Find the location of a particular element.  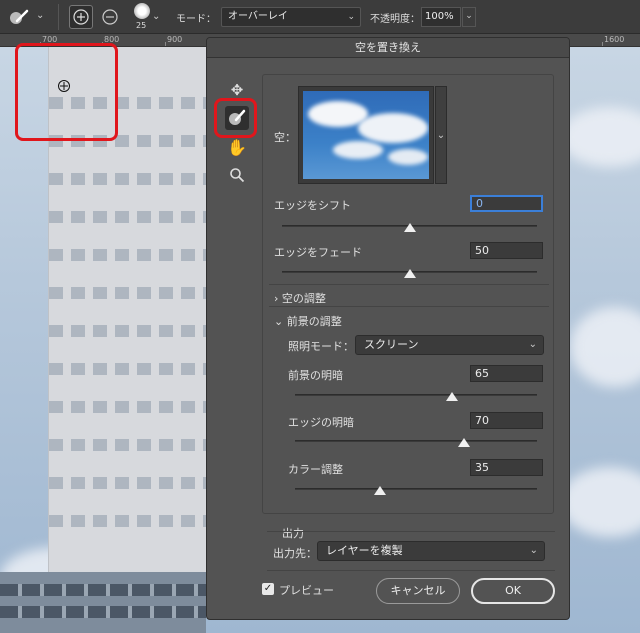

cancel-button: キャンセル is located at coordinates (418, 591).